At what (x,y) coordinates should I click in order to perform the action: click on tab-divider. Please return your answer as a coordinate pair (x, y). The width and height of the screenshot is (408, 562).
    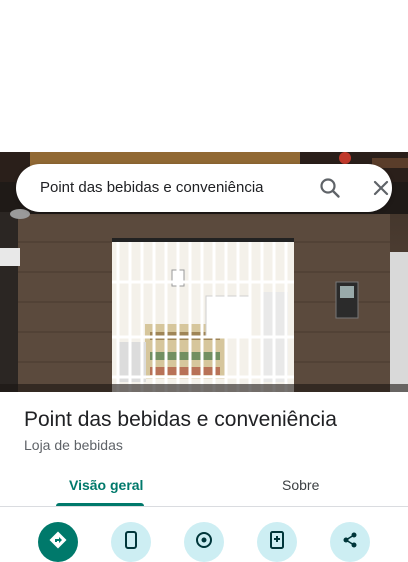
    Looking at the image, I should click on (204, 506).